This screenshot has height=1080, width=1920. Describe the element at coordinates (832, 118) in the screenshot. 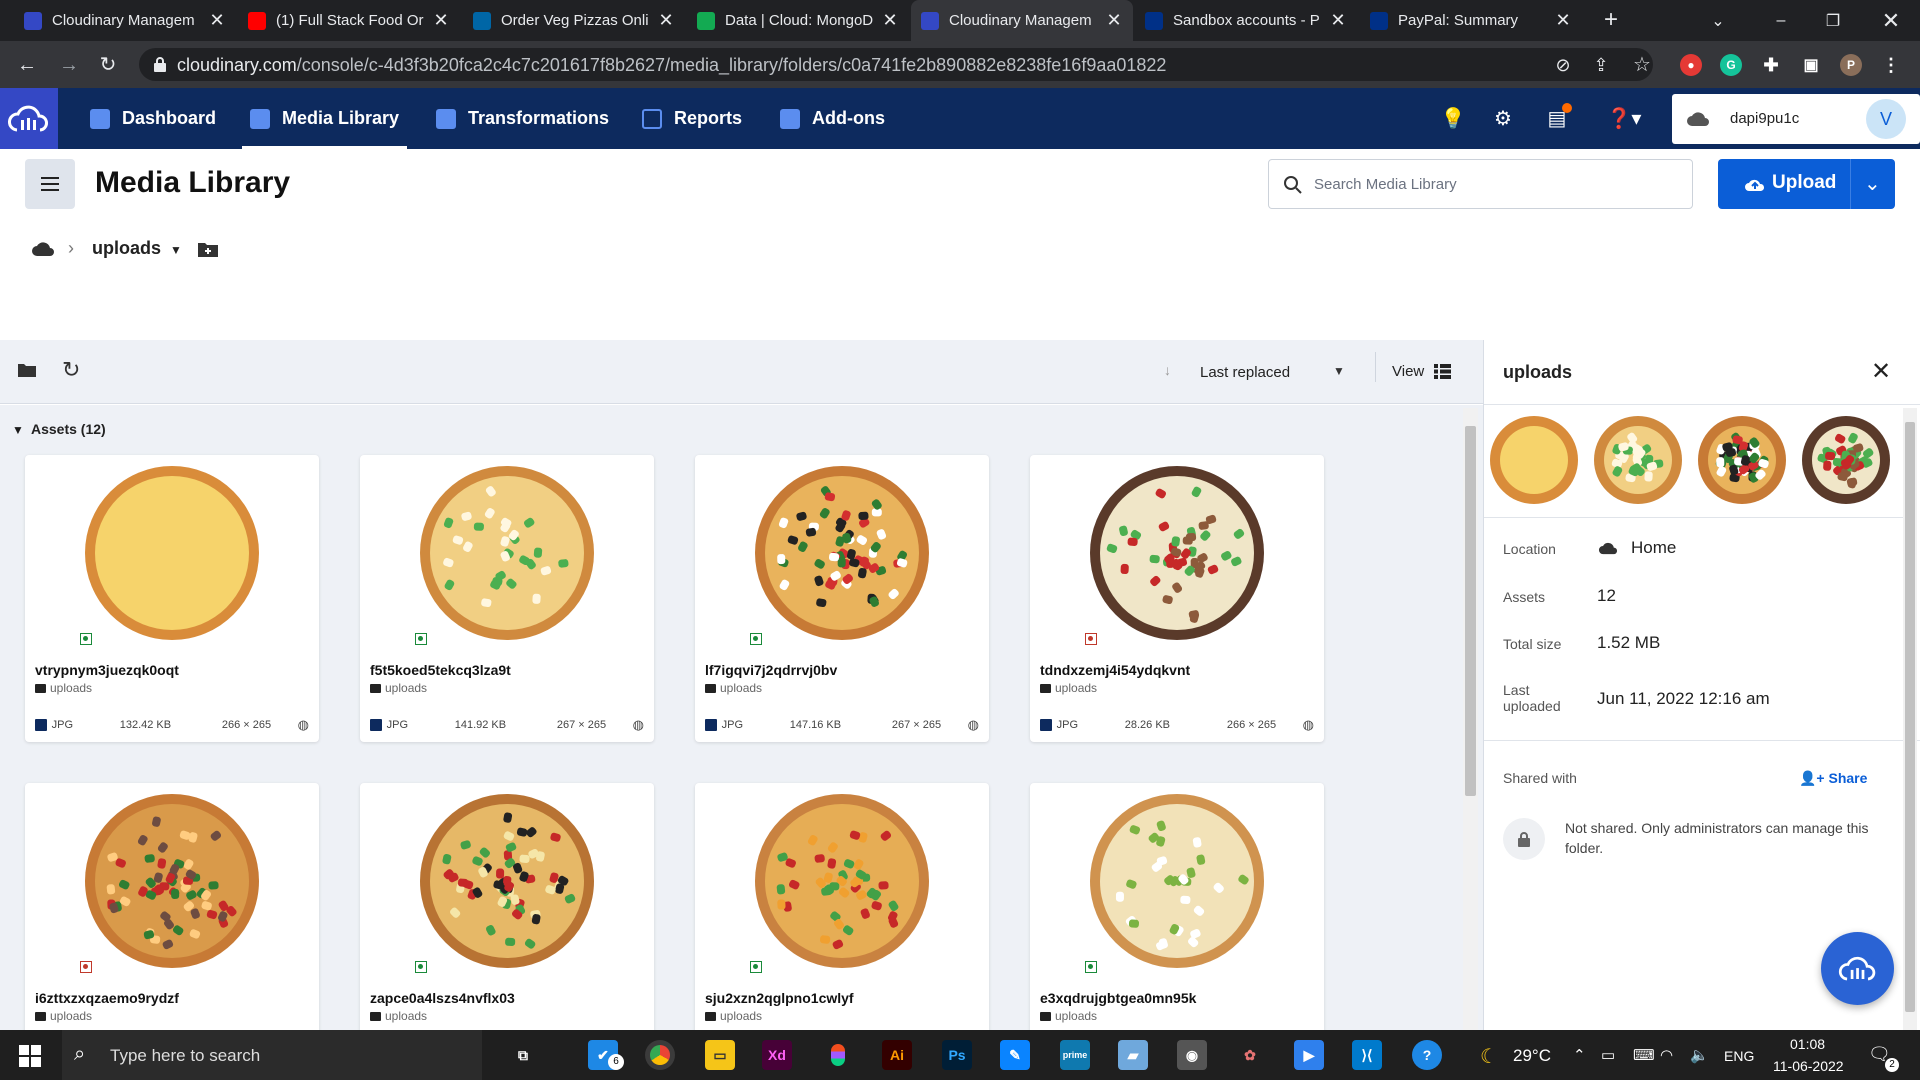

I see `nav-add-ons: Add-ons` at that location.